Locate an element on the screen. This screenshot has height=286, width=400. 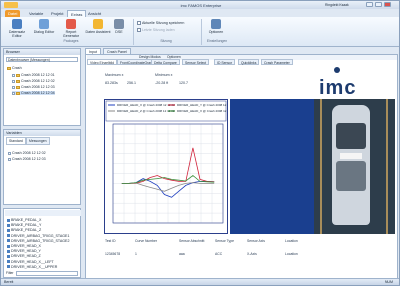
table-header-cell: Sensor Type is located at coordinates (224, 241).